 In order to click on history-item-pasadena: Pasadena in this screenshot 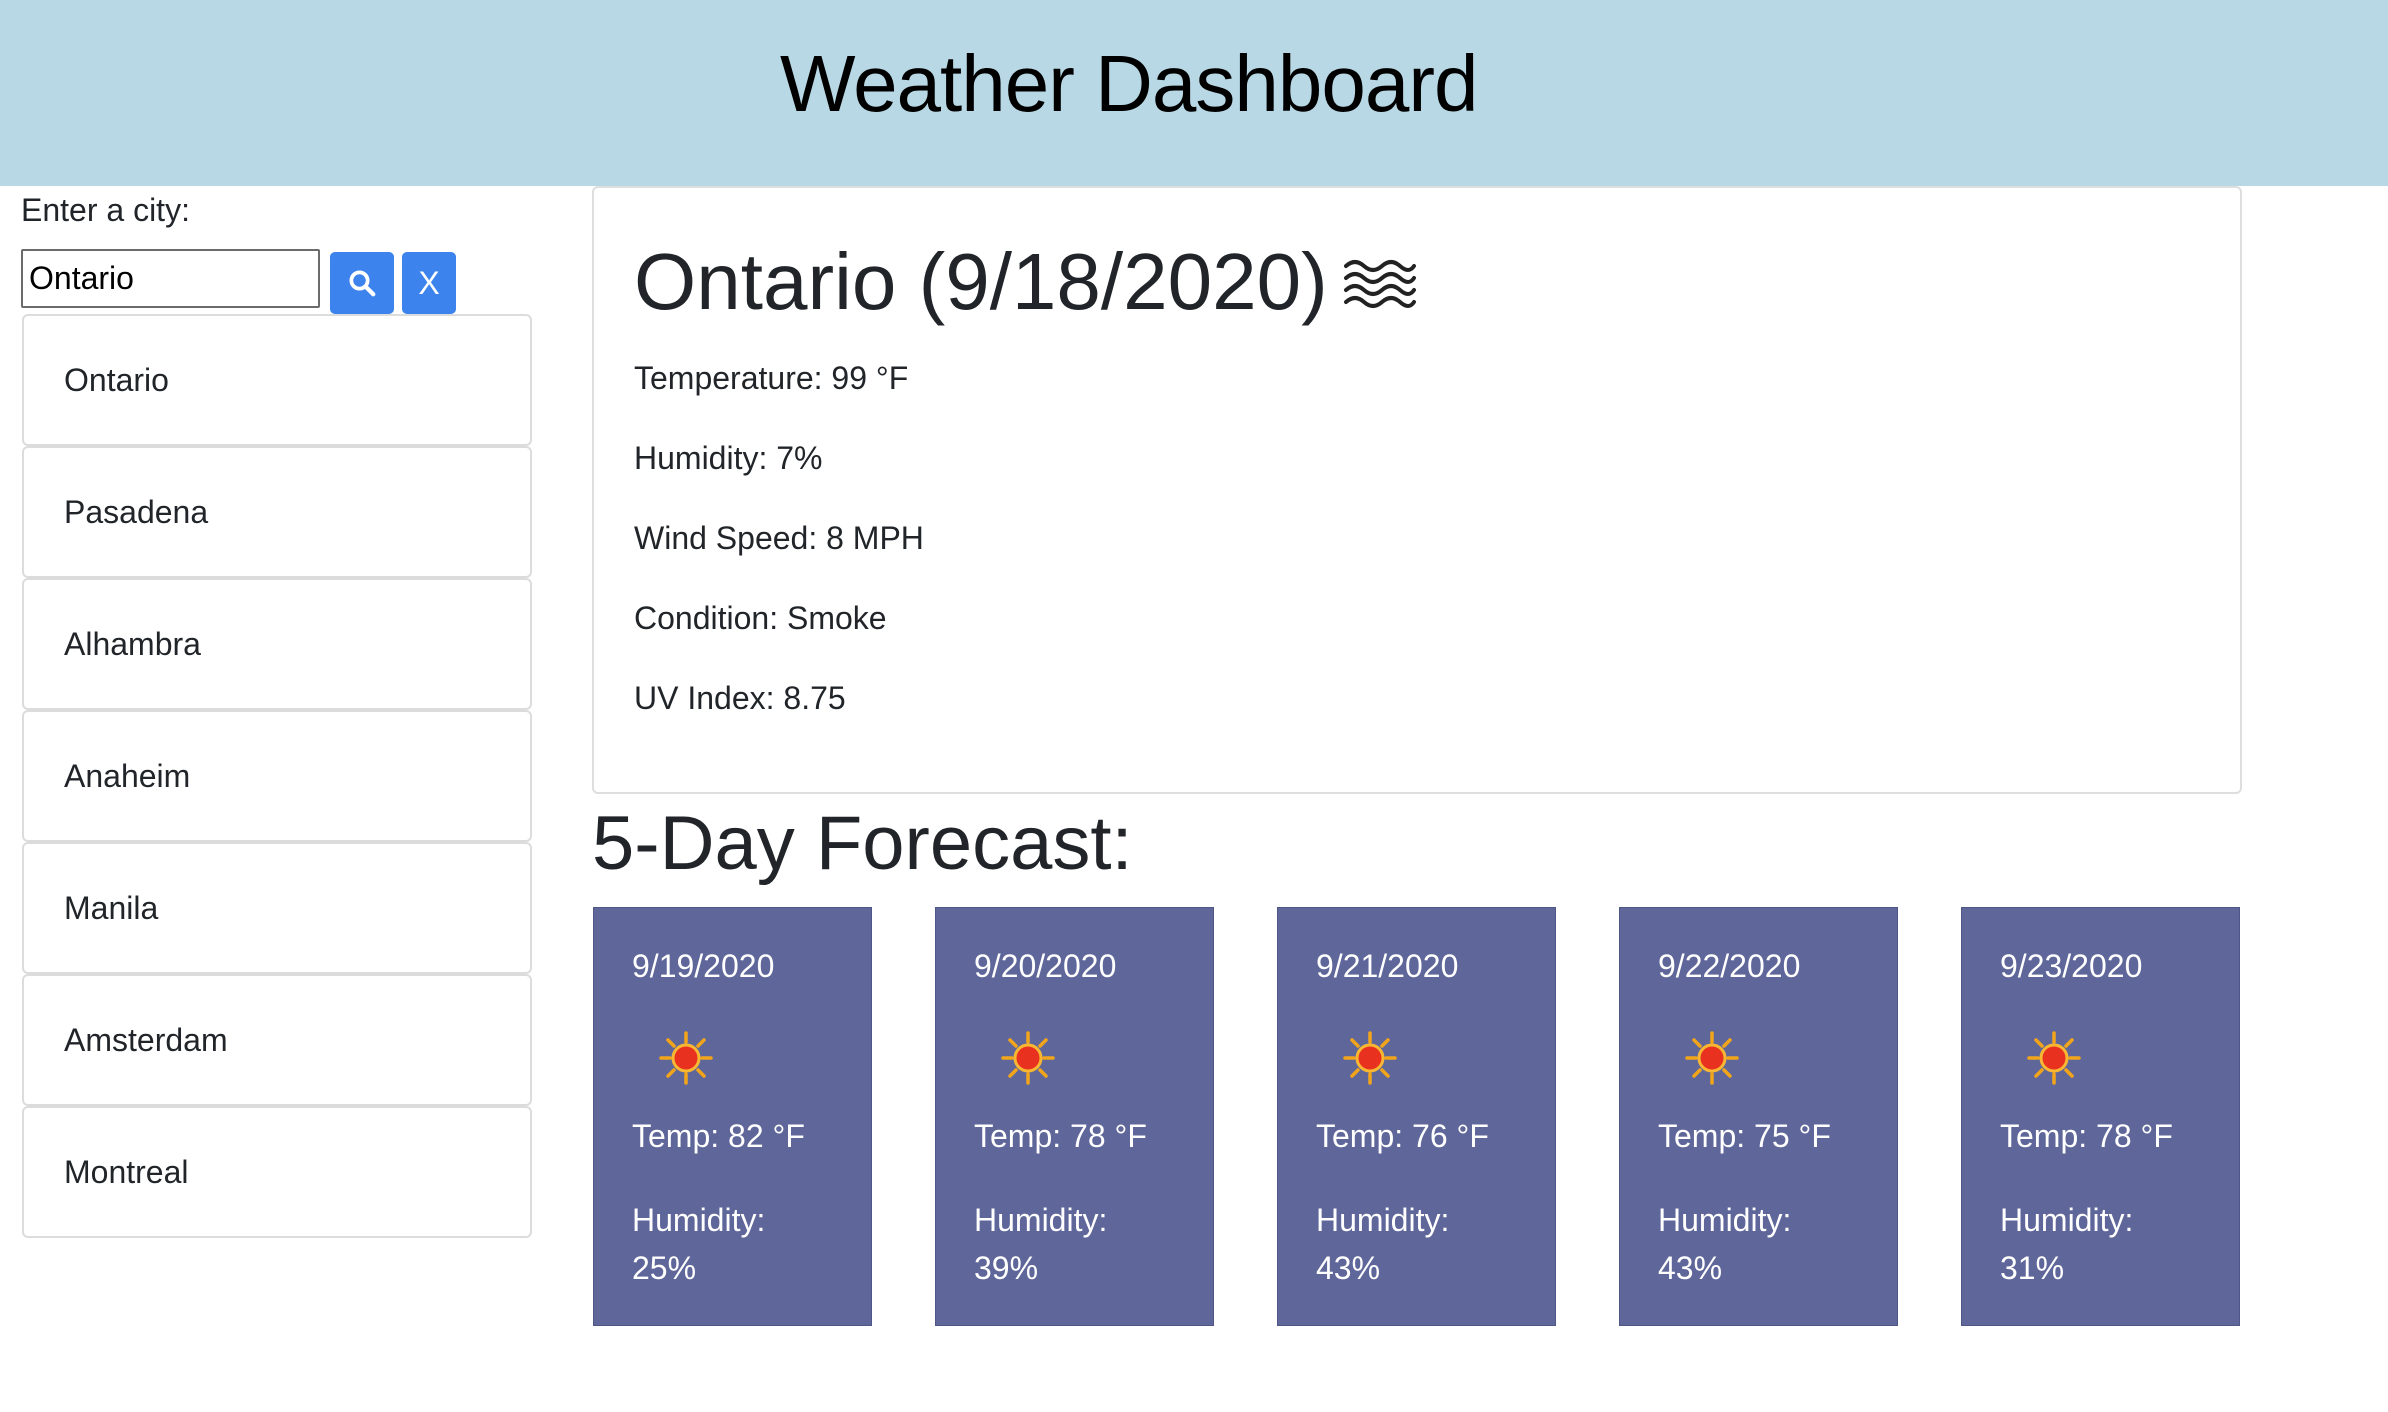, I will do `click(277, 512)`.